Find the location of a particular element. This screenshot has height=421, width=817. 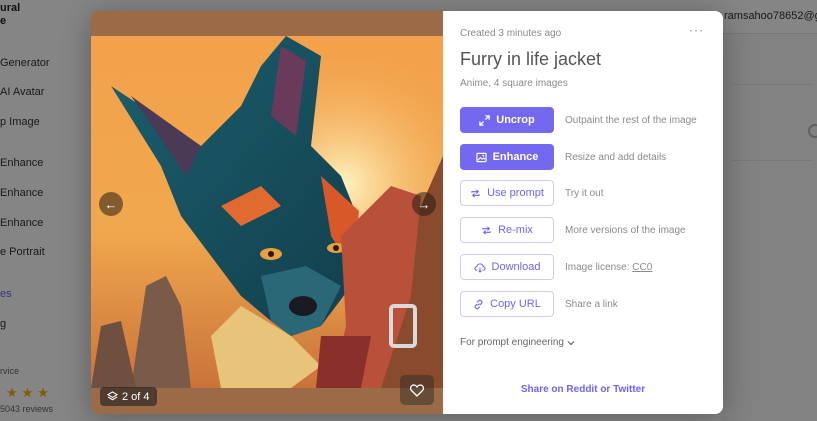

use-prompt-label: Use prompt is located at coordinates (515, 193).